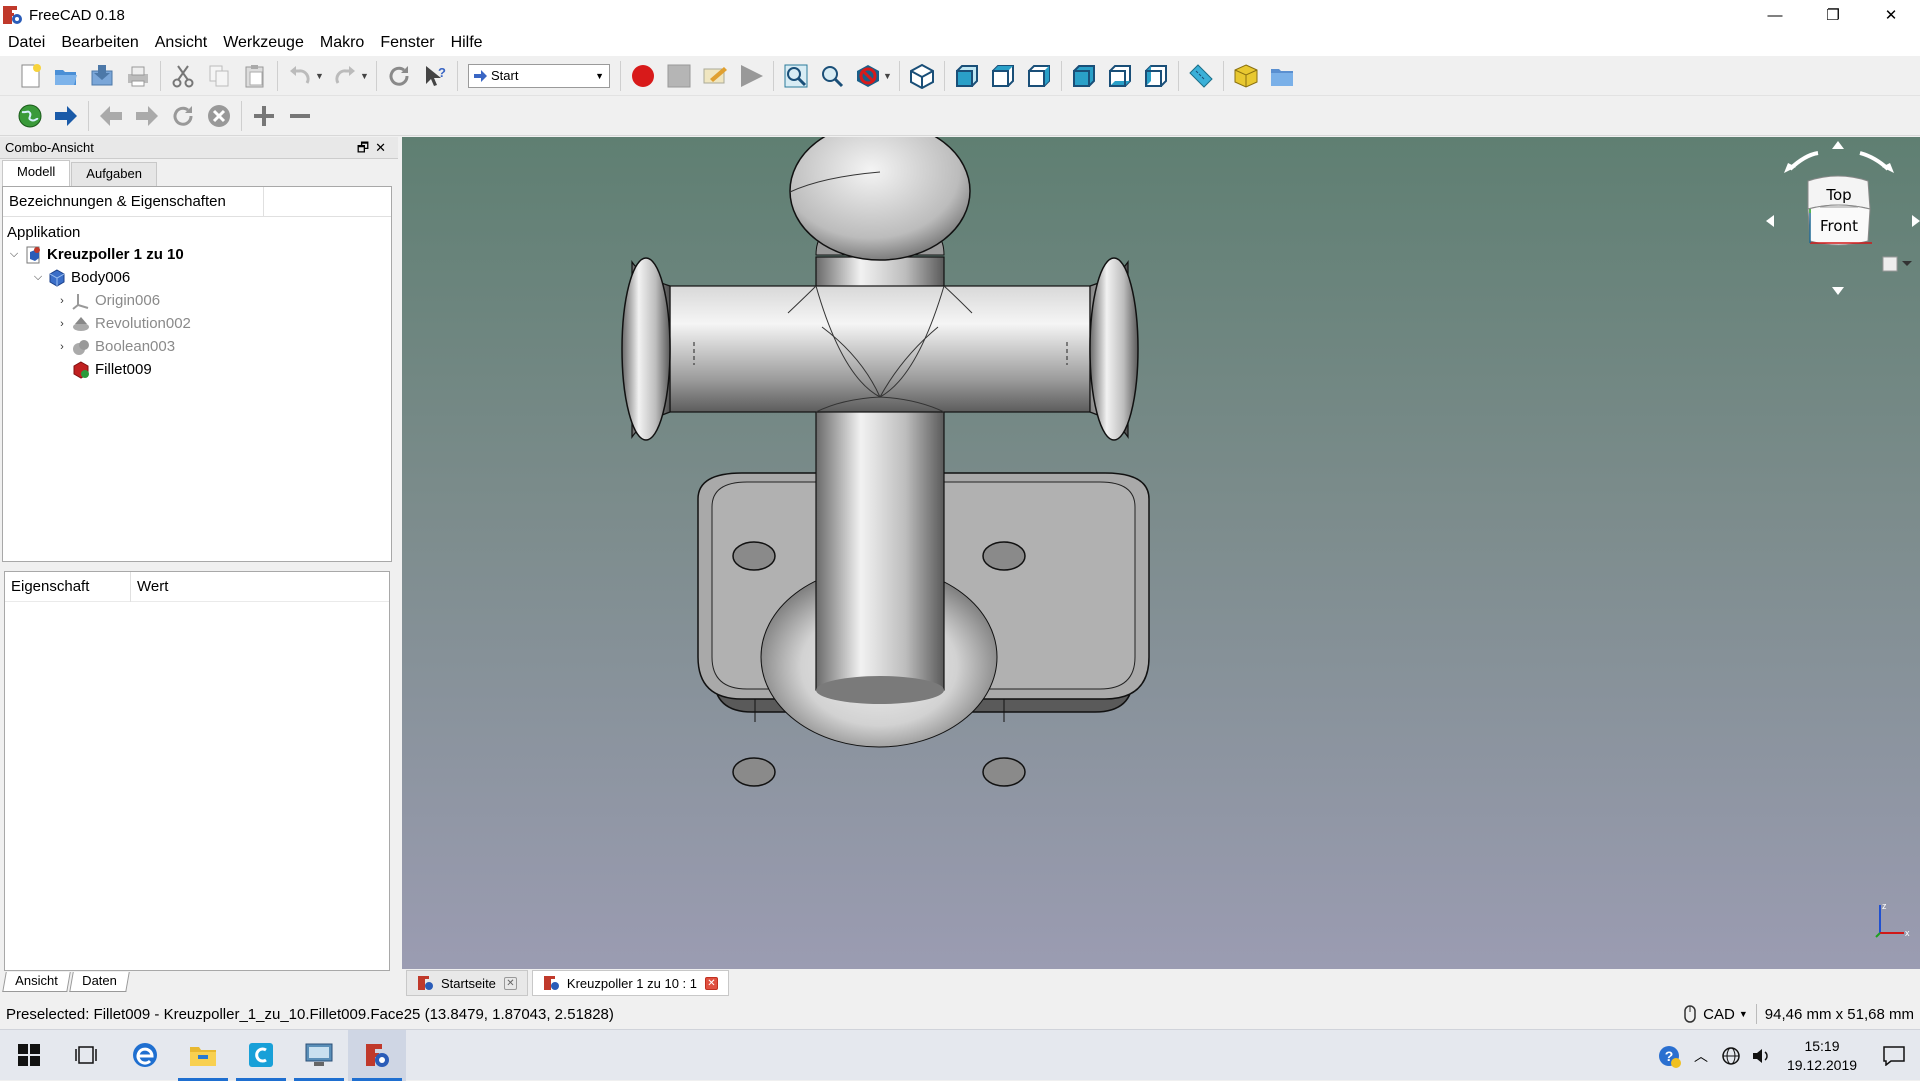  I want to click on edge-browser-icon, so click(145, 1055).